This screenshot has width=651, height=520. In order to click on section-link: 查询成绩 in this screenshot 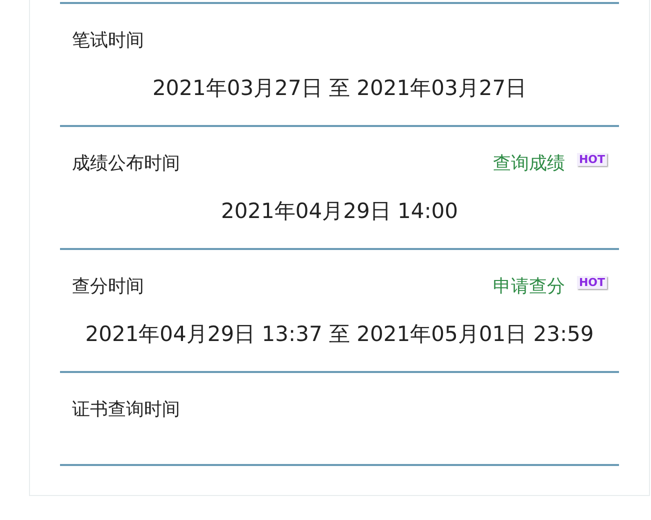, I will do `click(528, 163)`.